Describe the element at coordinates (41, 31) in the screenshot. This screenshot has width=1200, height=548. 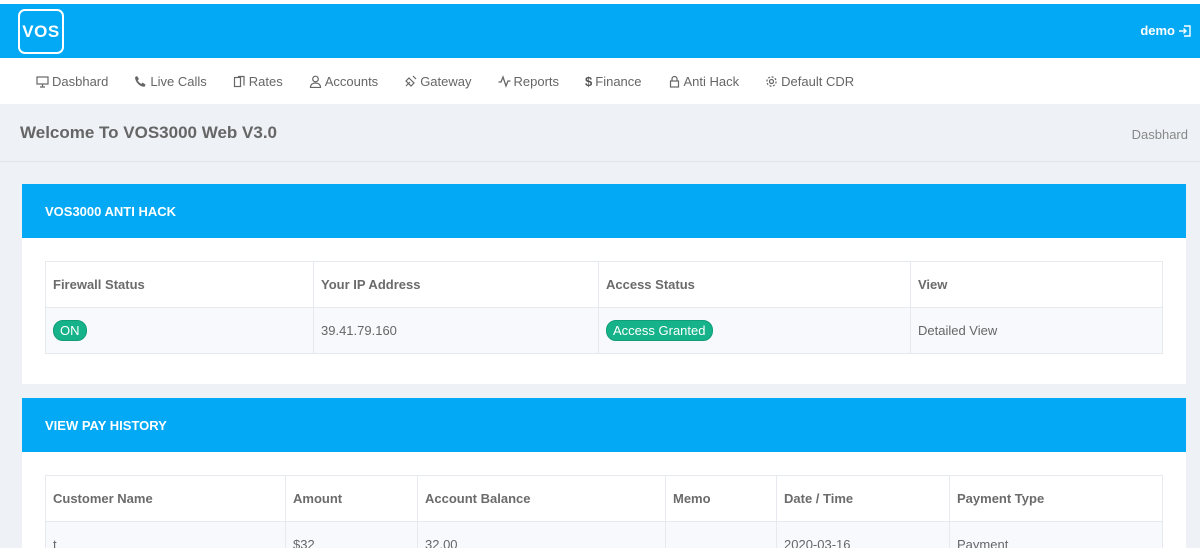
I see `vos-logo: VOS` at that location.